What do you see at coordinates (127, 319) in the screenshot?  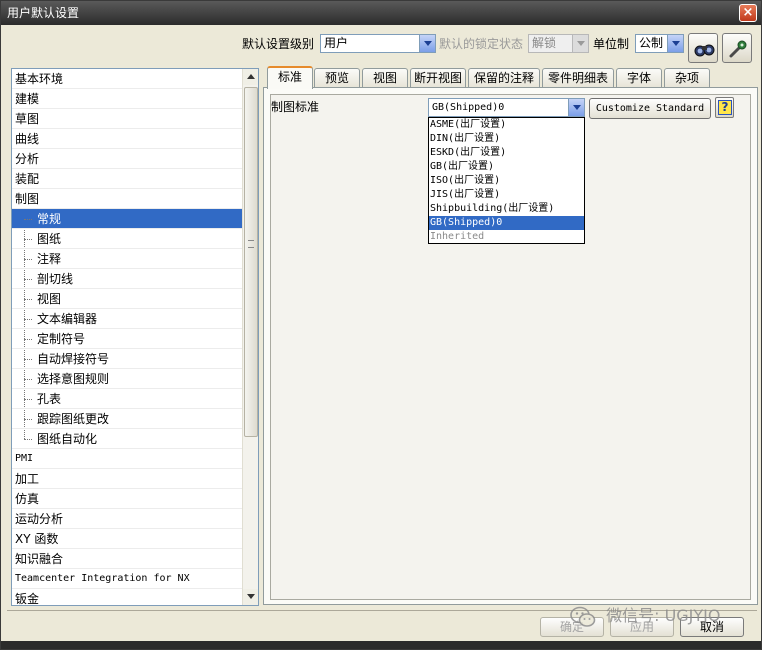 I see `tree-item: 文本编辑器` at bounding box center [127, 319].